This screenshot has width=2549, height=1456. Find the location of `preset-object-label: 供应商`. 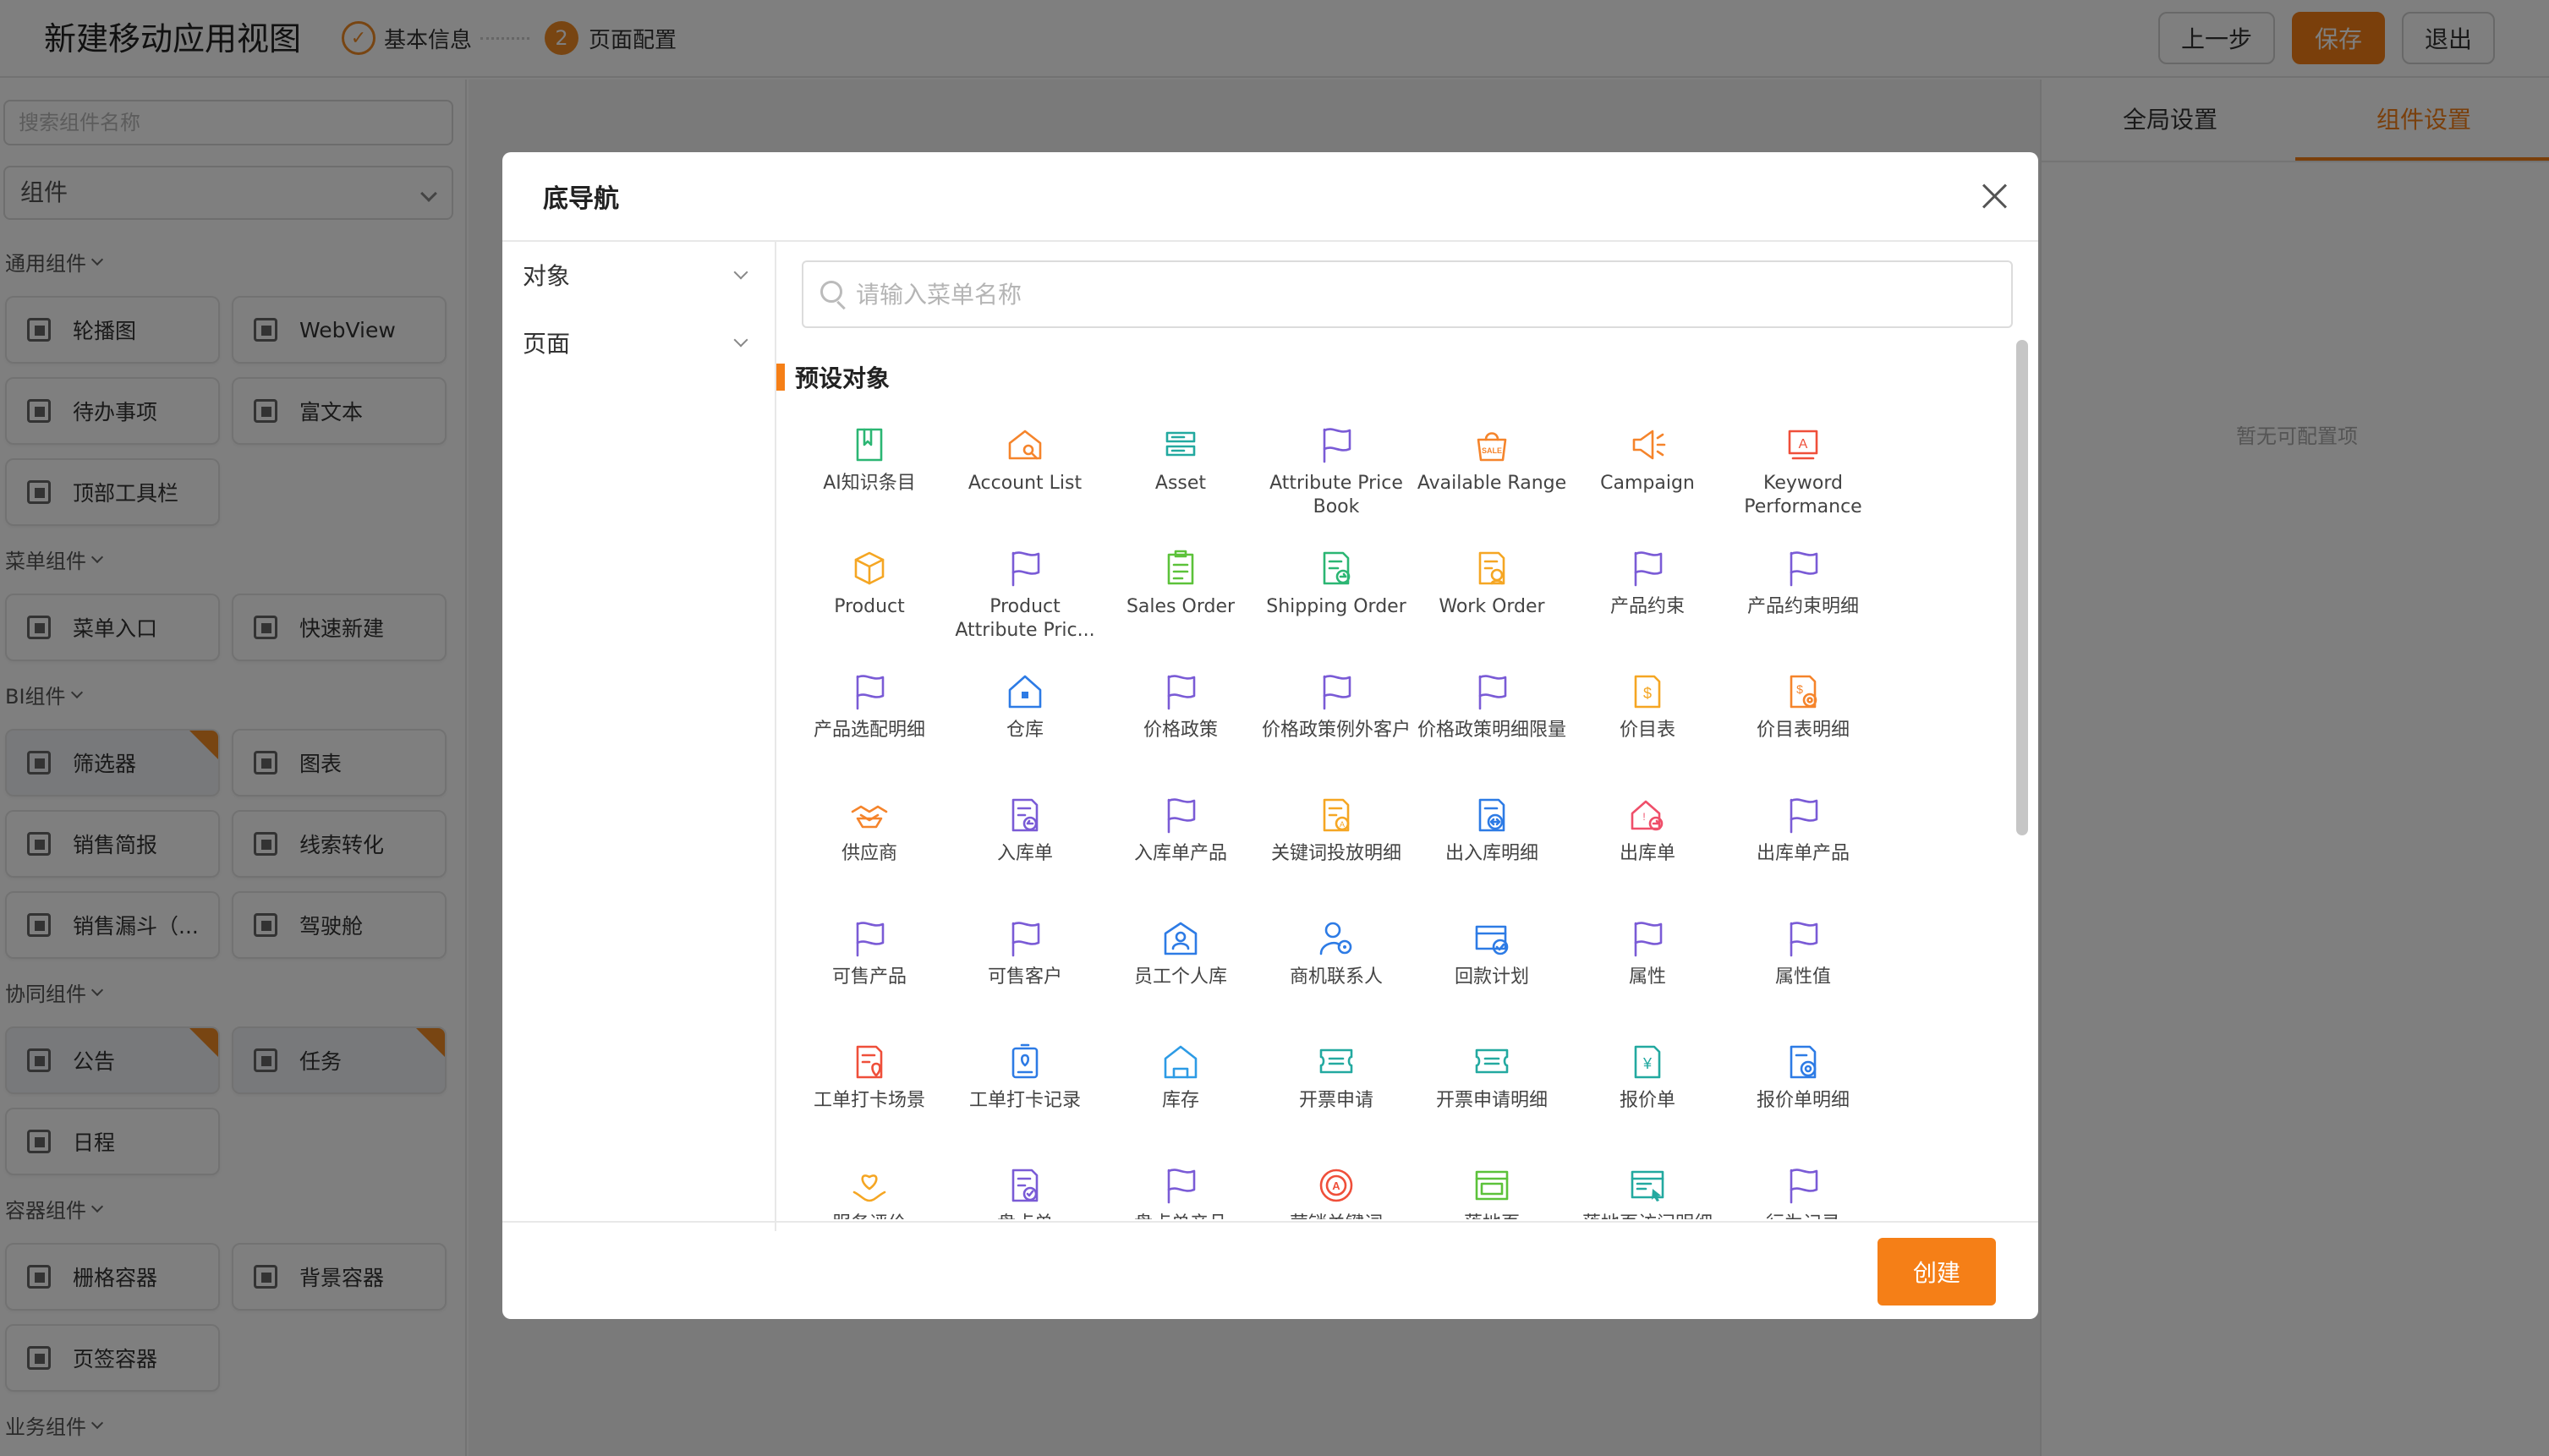

preset-object-label: 供应商 is located at coordinates (869, 854).